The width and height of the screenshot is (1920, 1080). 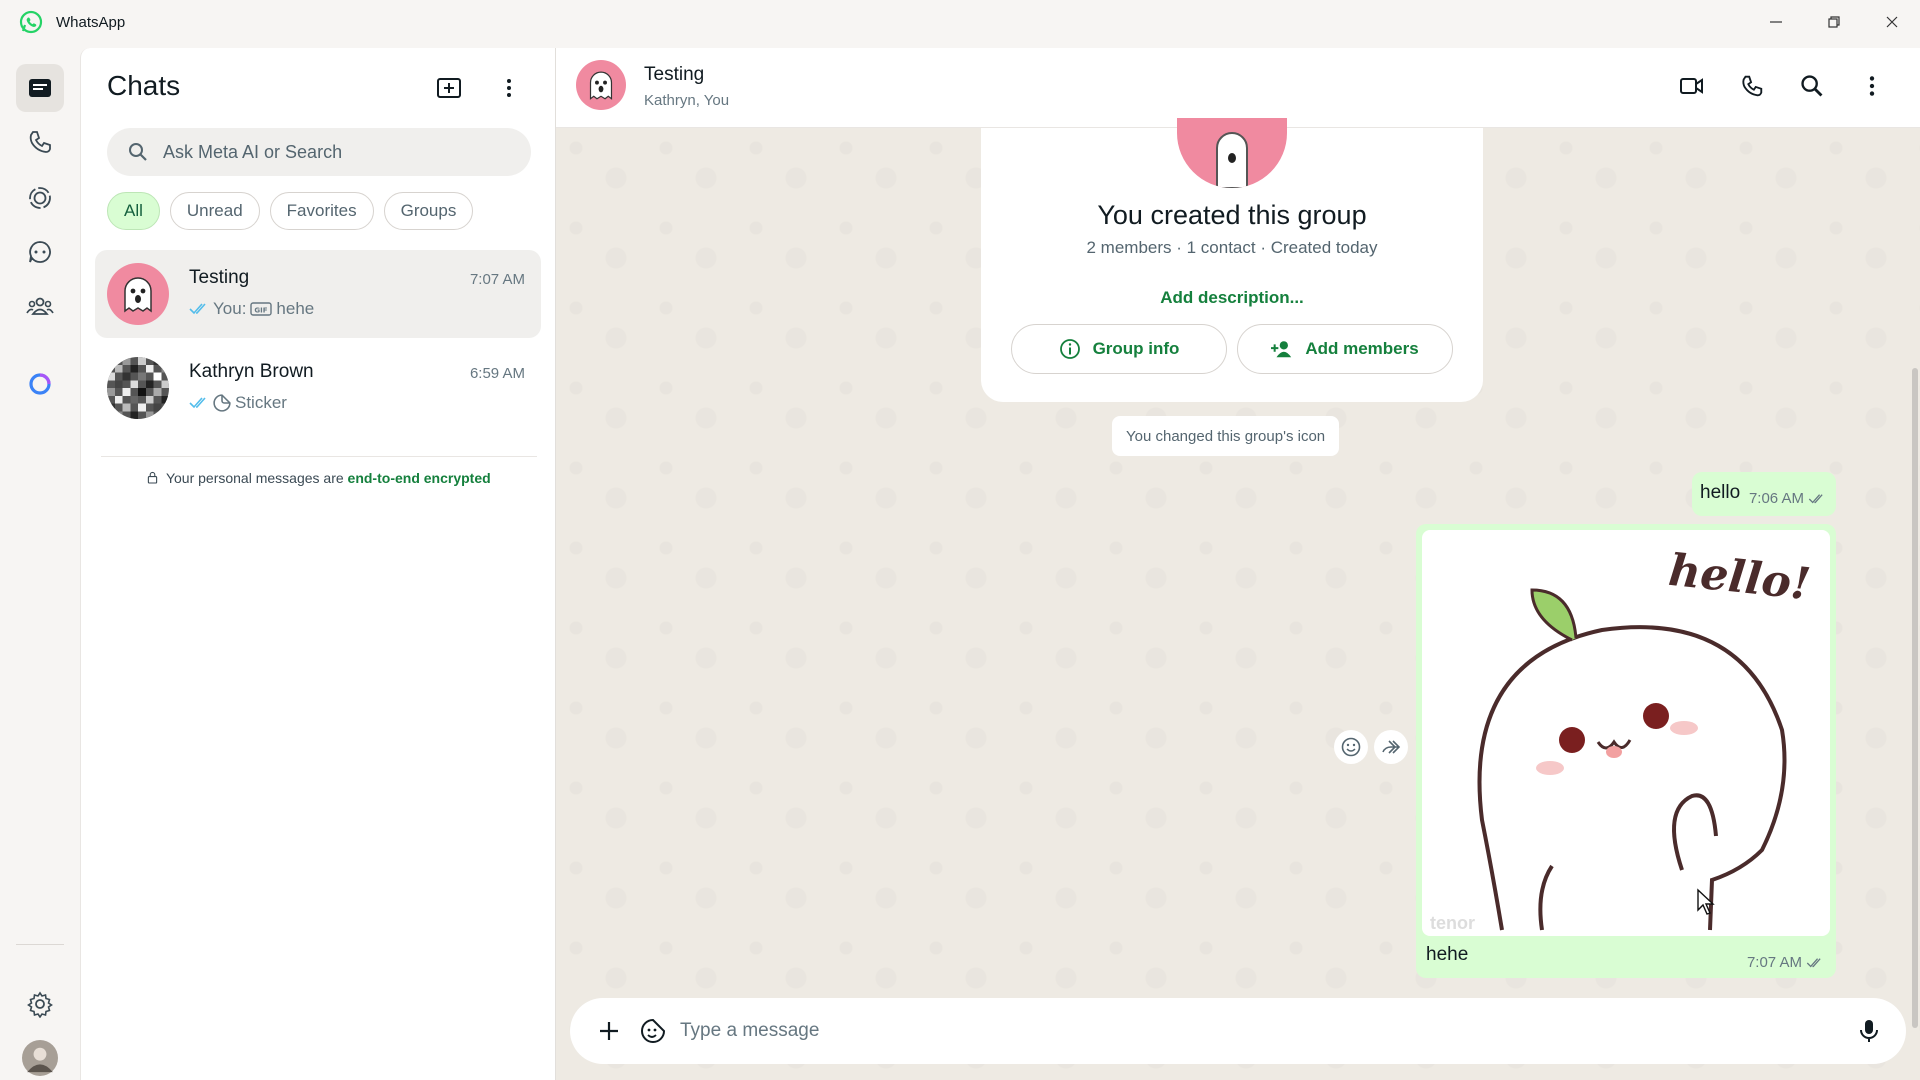 I want to click on profile-avatar-button, so click(x=40, y=1057).